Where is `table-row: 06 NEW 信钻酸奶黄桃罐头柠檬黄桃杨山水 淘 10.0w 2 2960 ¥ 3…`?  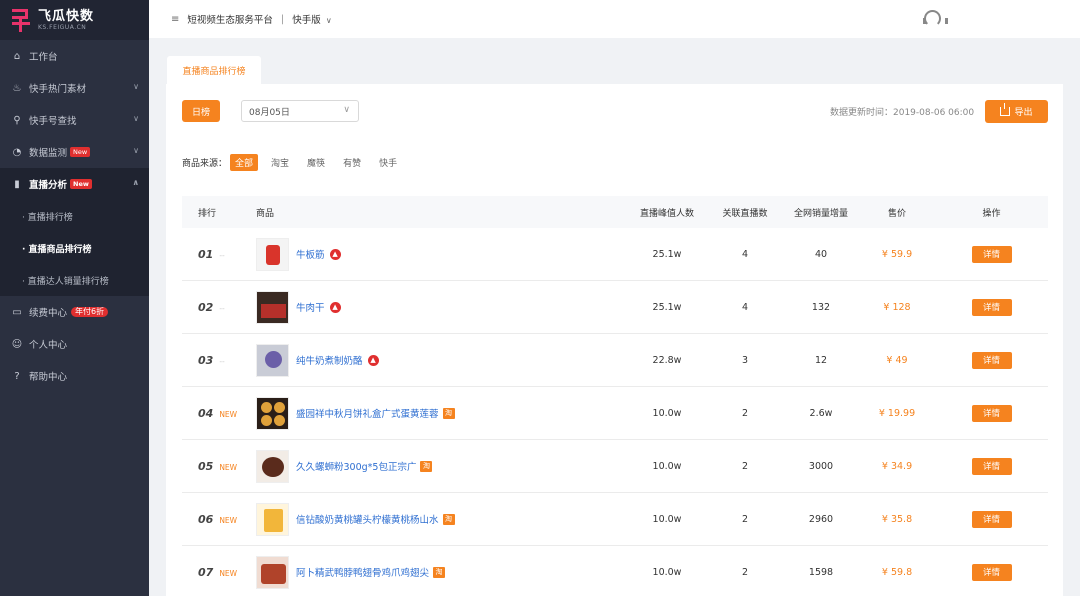 table-row: 06 NEW 信钻酸奶黄桃罐头柠檬黄桃杨山水 淘 10.0w 2 2960 ¥ 3… is located at coordinates (615, 519).